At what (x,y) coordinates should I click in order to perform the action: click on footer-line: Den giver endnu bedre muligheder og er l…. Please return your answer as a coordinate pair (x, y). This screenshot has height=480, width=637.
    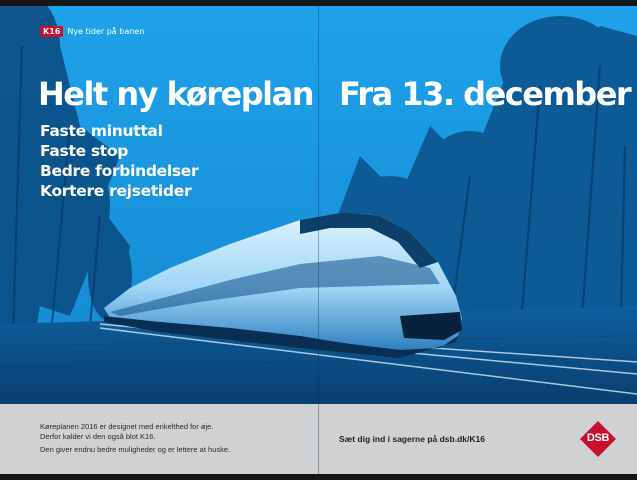
    Looking at the image, I should click on (135, 449).